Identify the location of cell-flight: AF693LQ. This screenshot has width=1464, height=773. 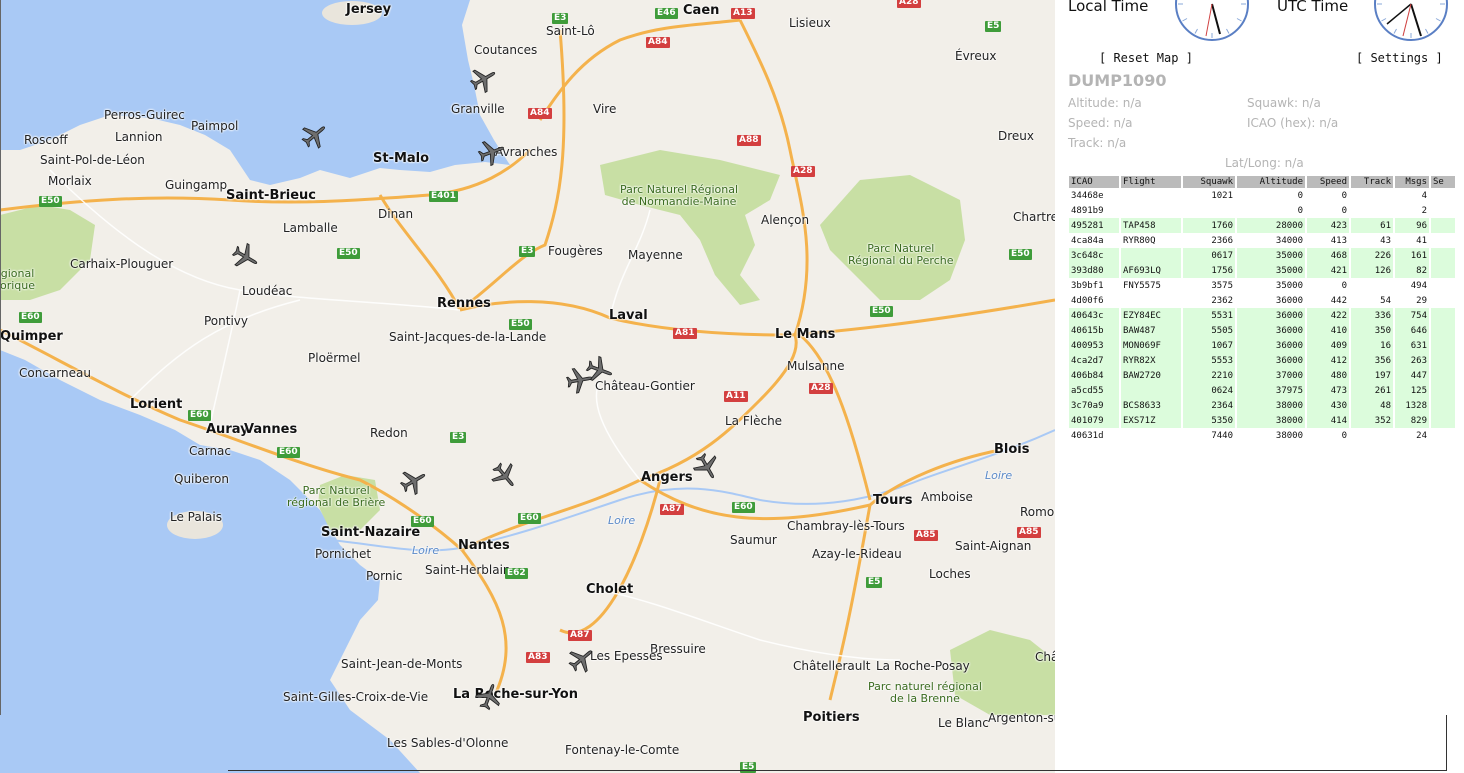
(1151, 270).